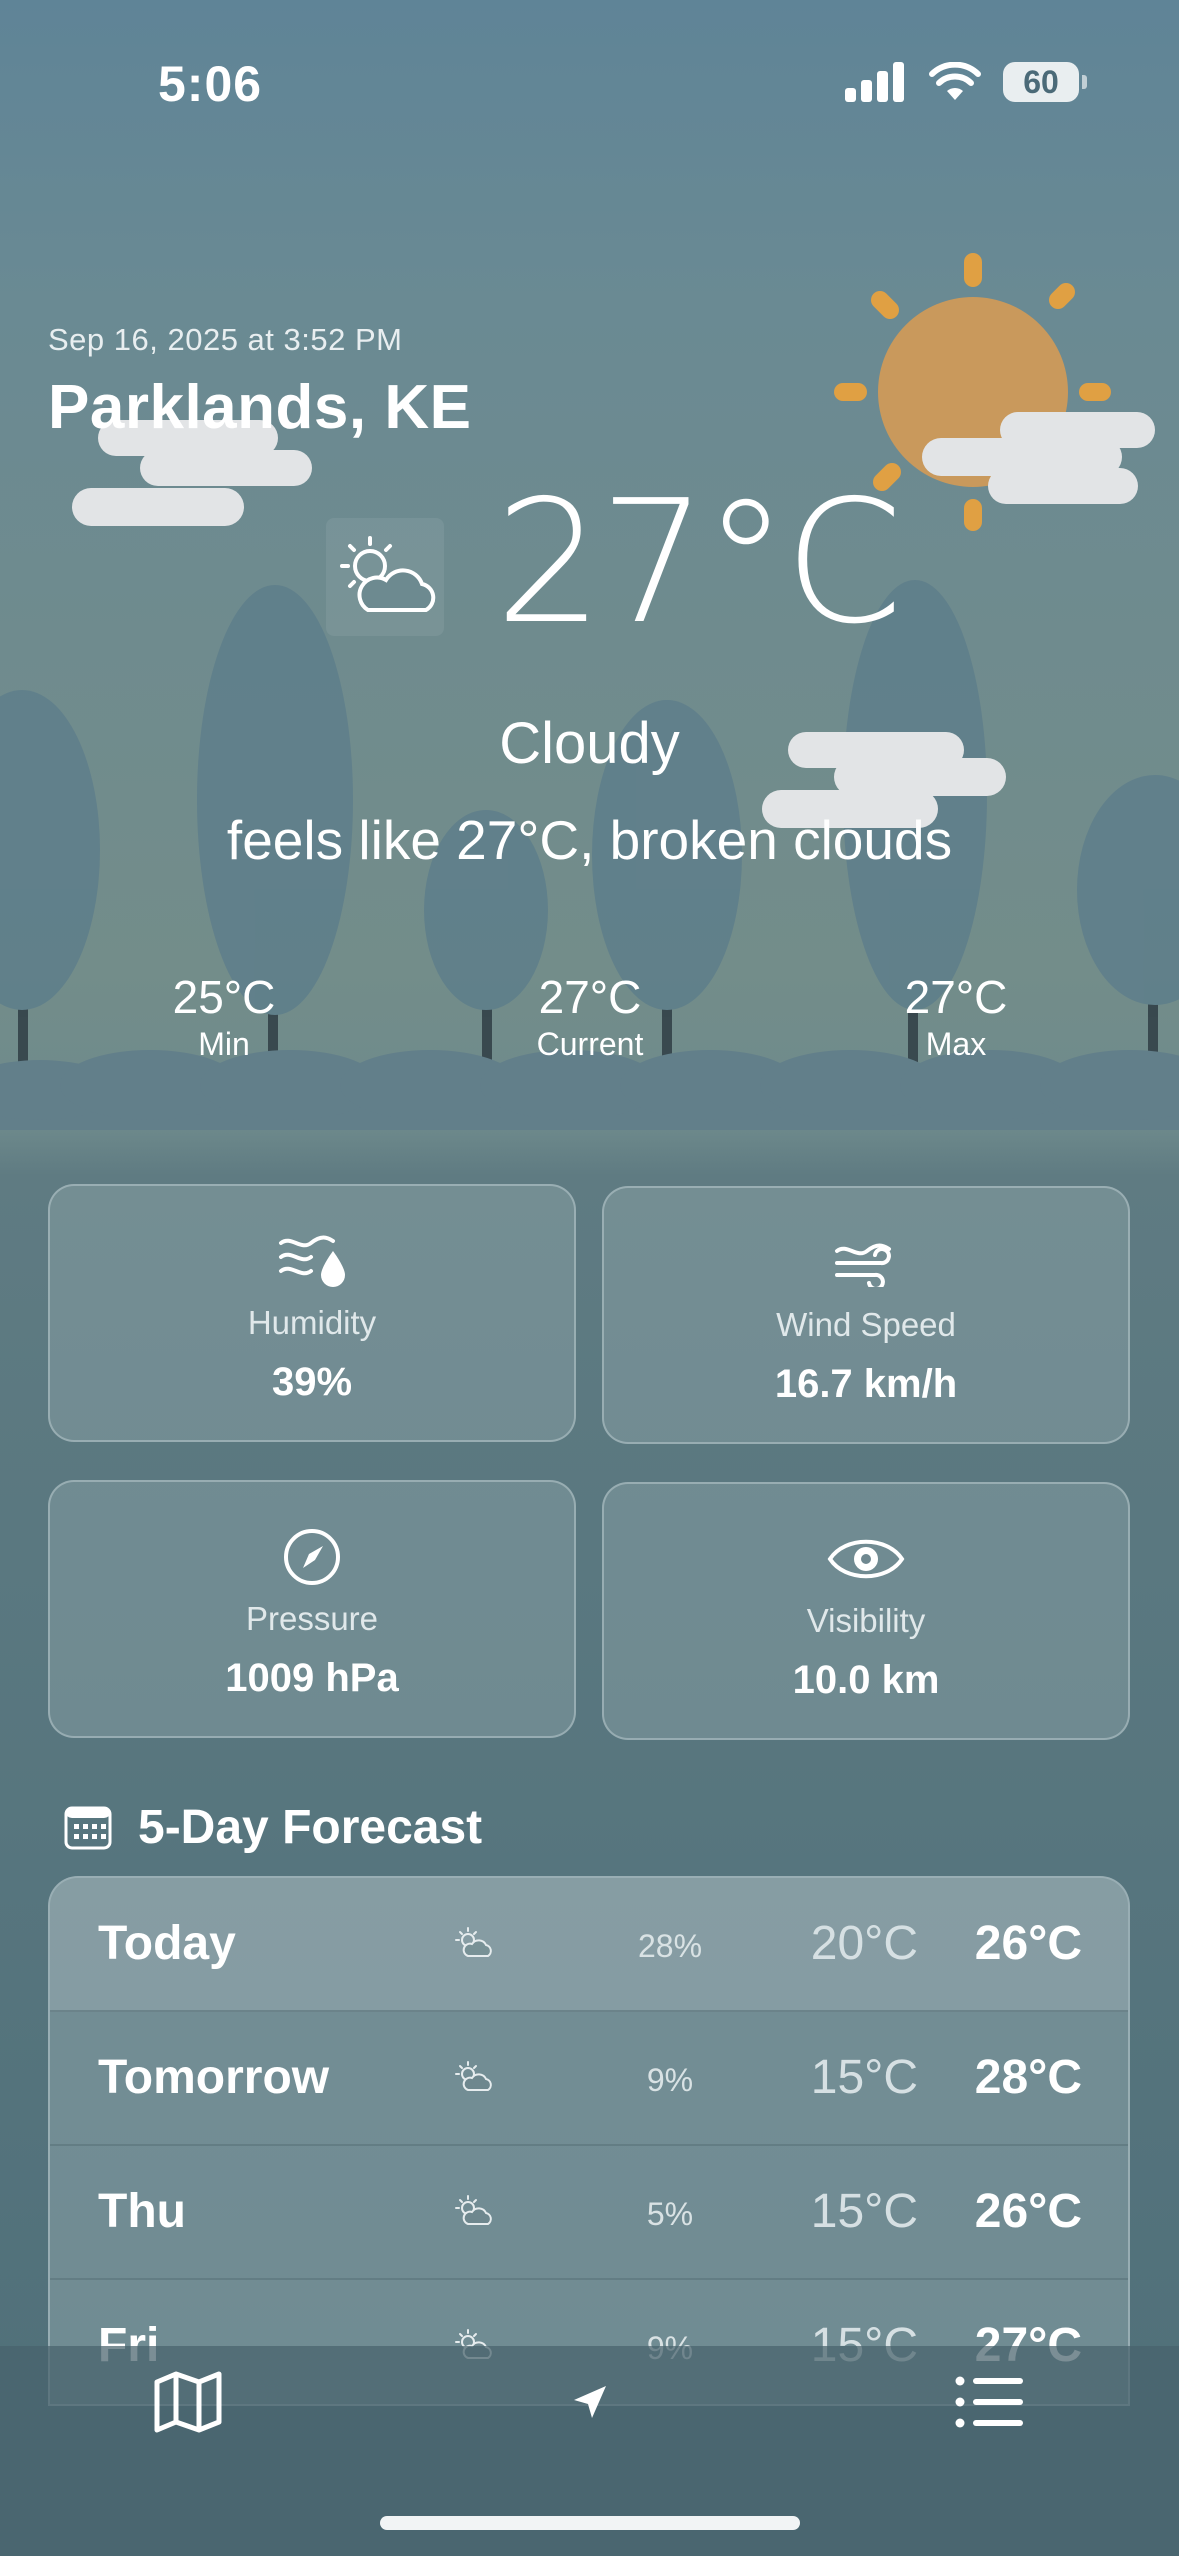 The image size is (1179, 2556). I want to click on map-icon, so click(188, 2402).